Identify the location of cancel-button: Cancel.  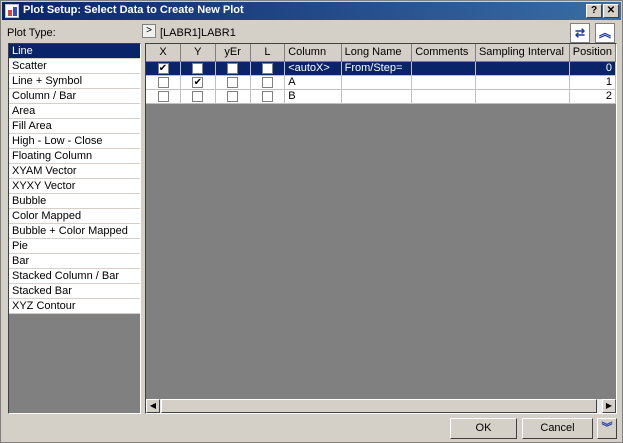
(557, 428).